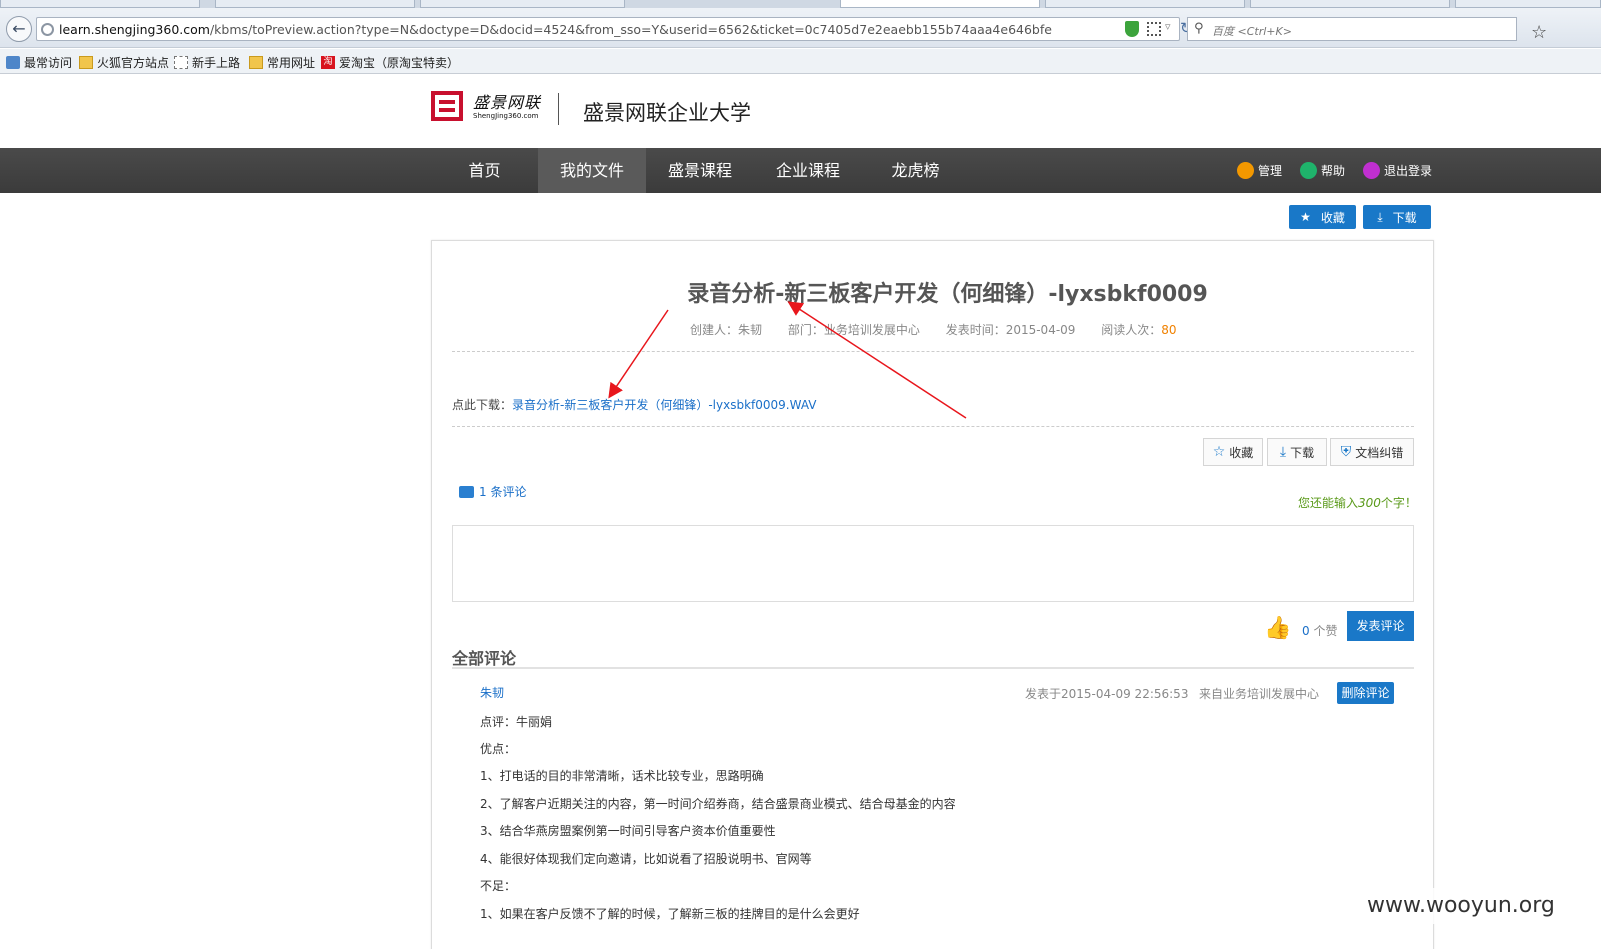  What do you see at coordinates (1219, 452) in the screenshot?
I see `star-outline-icon: ☆` at bounding box center [1219, 452].